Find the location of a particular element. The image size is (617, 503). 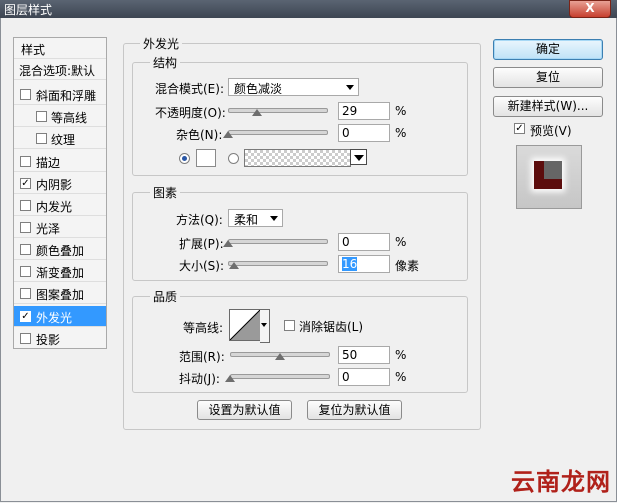

contour-curve-icon is located at coordinates (245, 325).